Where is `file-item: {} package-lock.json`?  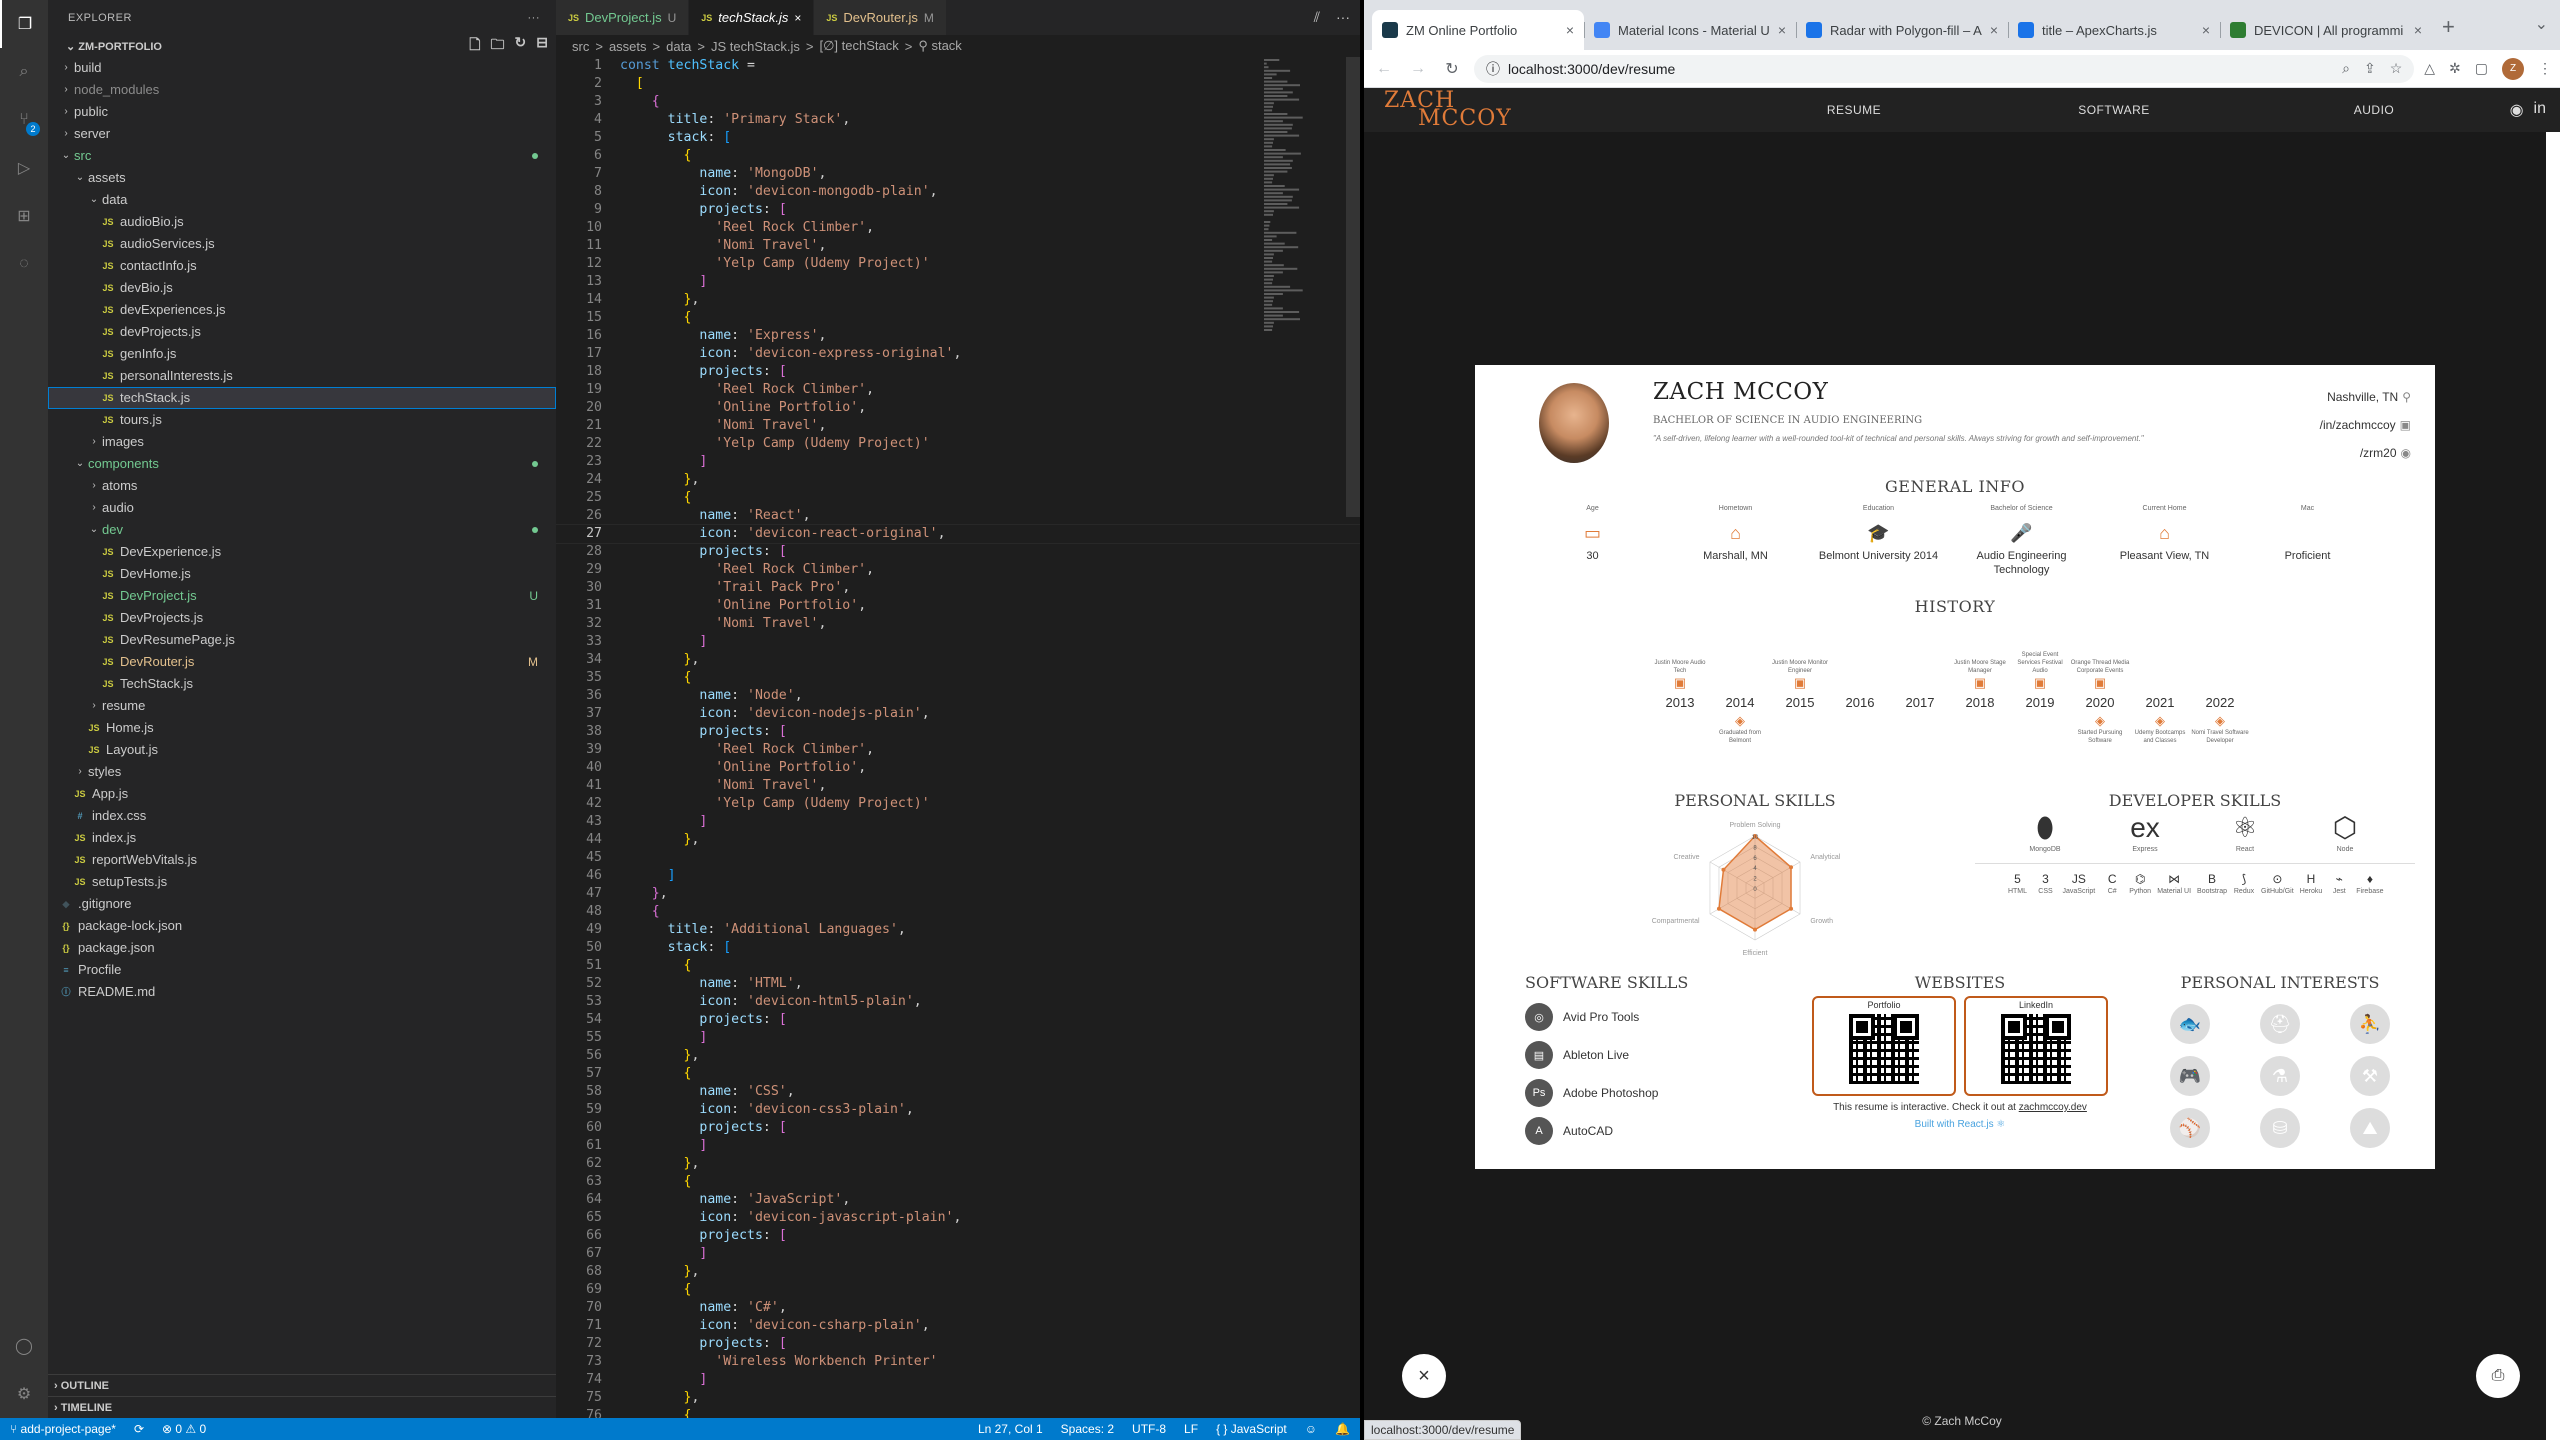
file-item: {} package-lock.json is located at coordinates (302, 926).